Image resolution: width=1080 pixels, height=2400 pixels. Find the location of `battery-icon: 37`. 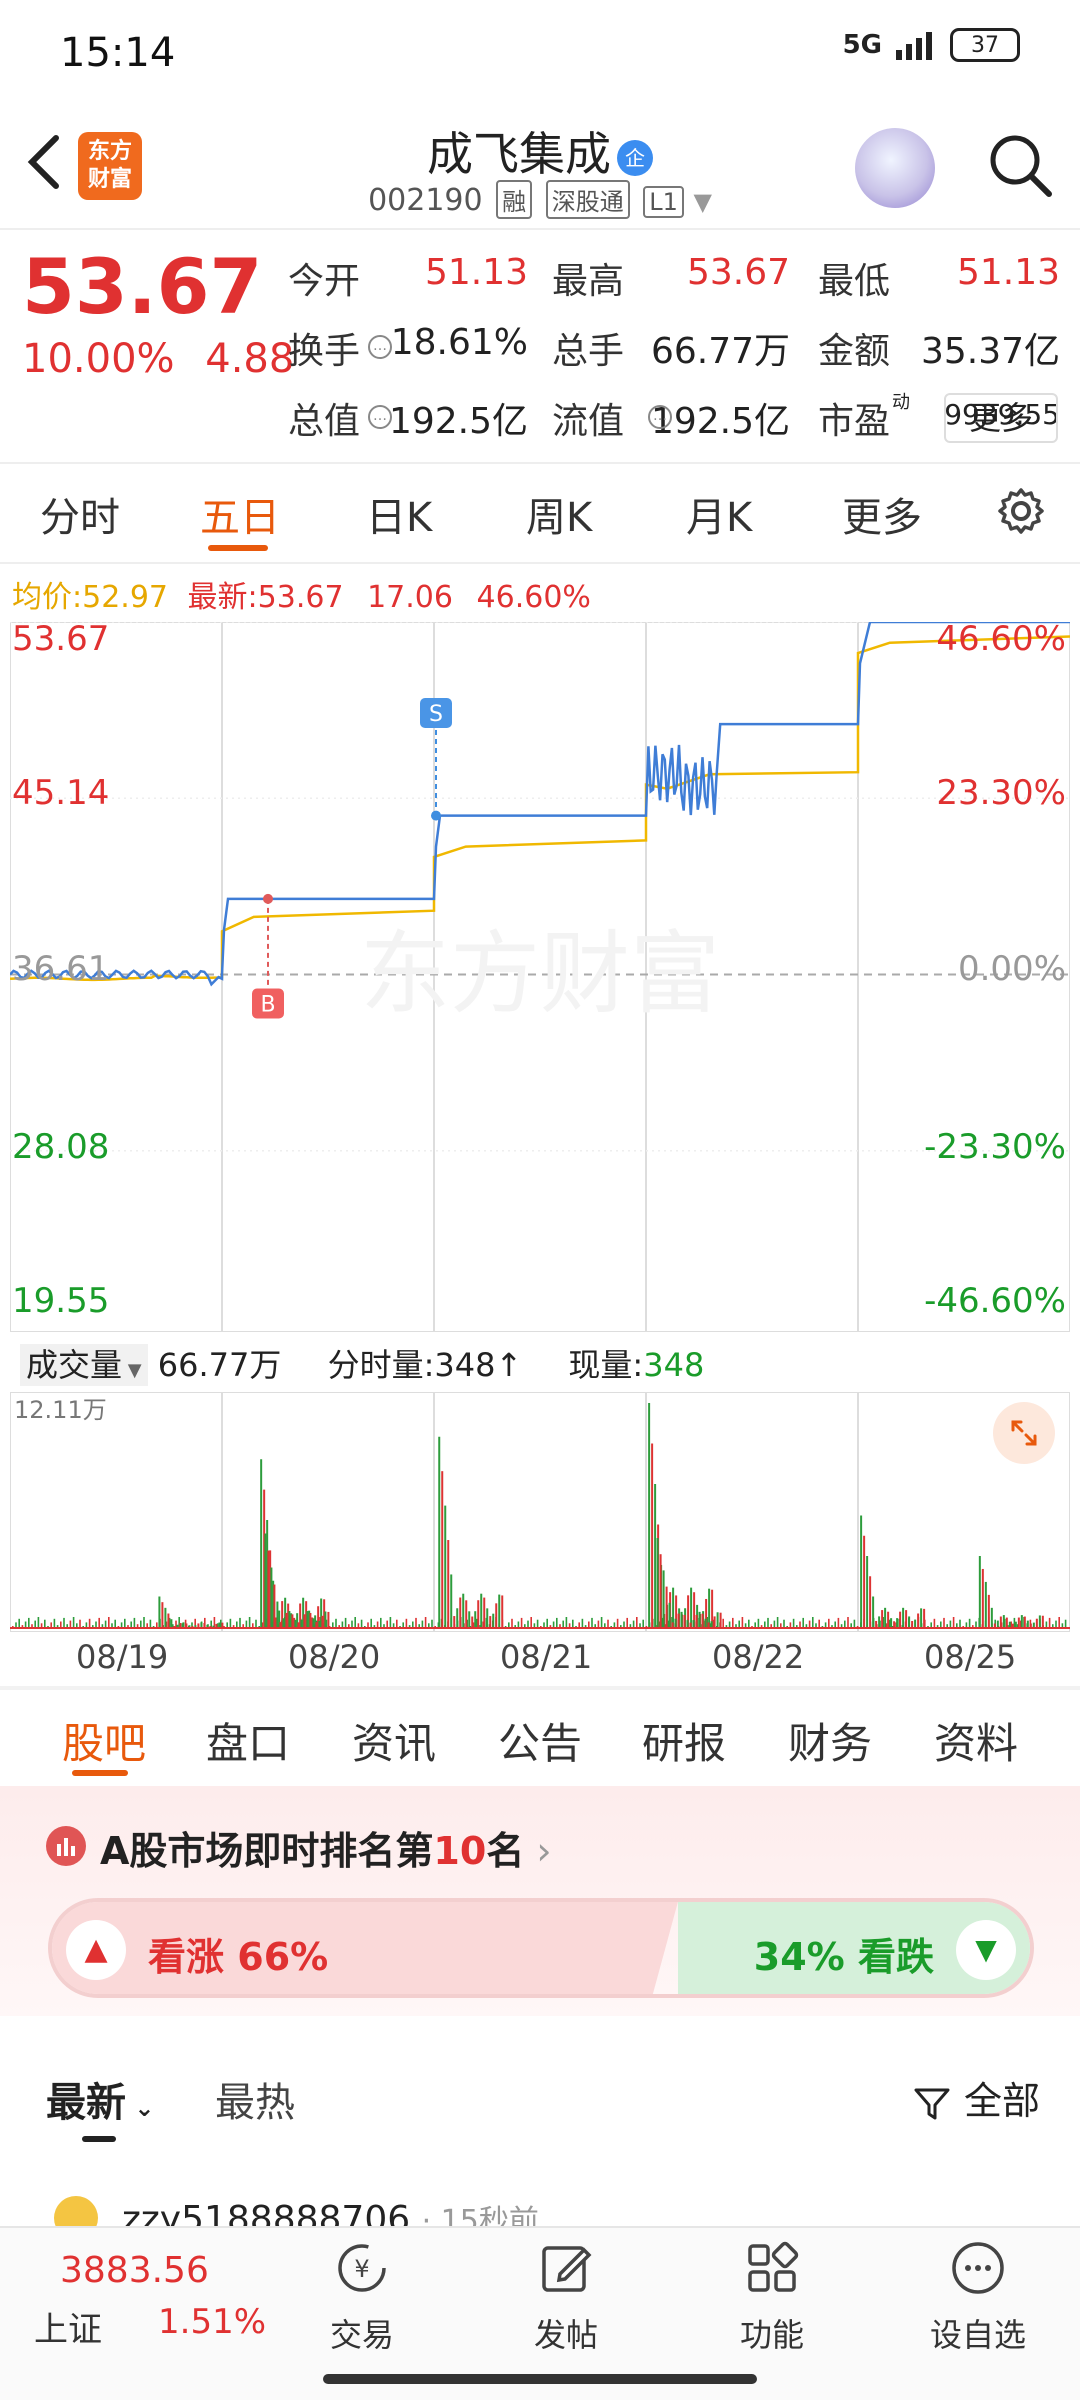

battery-icon: 37 is located at coordinates (985, 45).